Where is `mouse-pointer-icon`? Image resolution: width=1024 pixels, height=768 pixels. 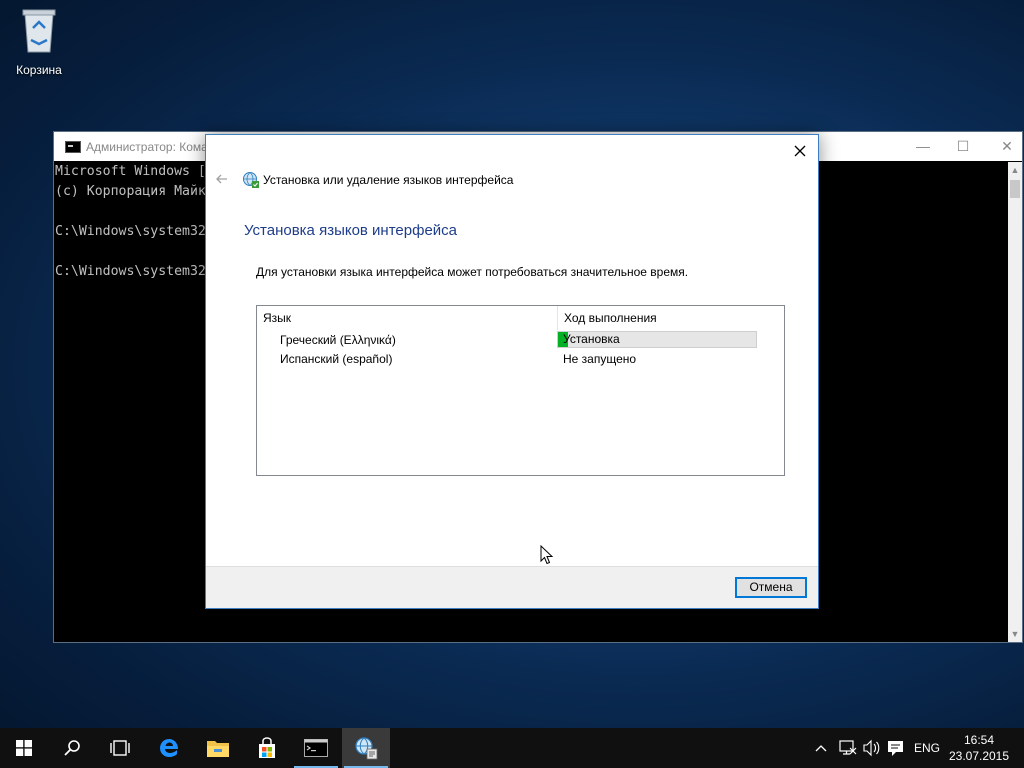 mouse-pointer-icon is located at coordinates (547, 555).